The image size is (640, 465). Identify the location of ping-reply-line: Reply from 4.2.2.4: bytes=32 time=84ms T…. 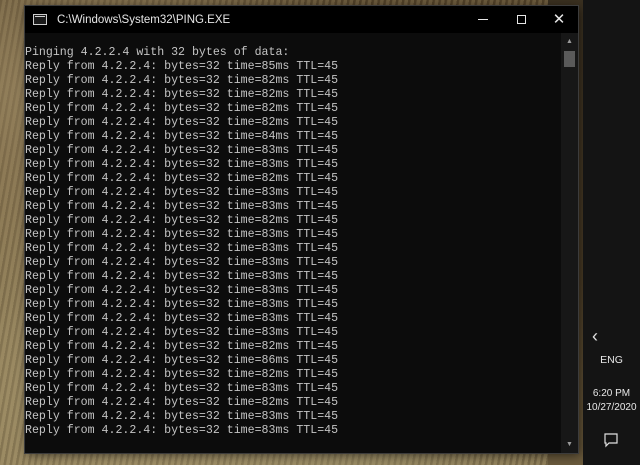
(182, 136).